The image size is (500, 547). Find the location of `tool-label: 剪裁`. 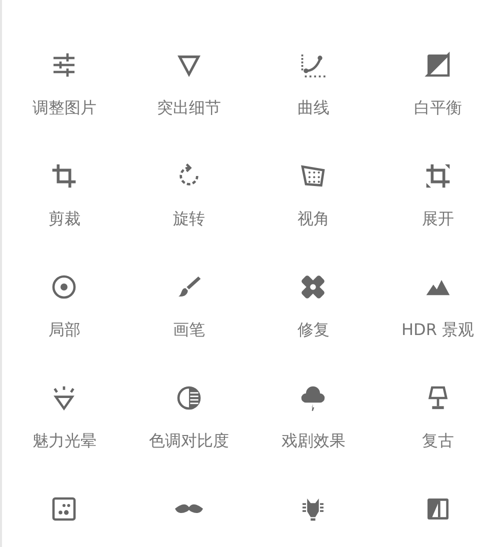

tool-label: 剪裁 is located at coordinates (64, 219).